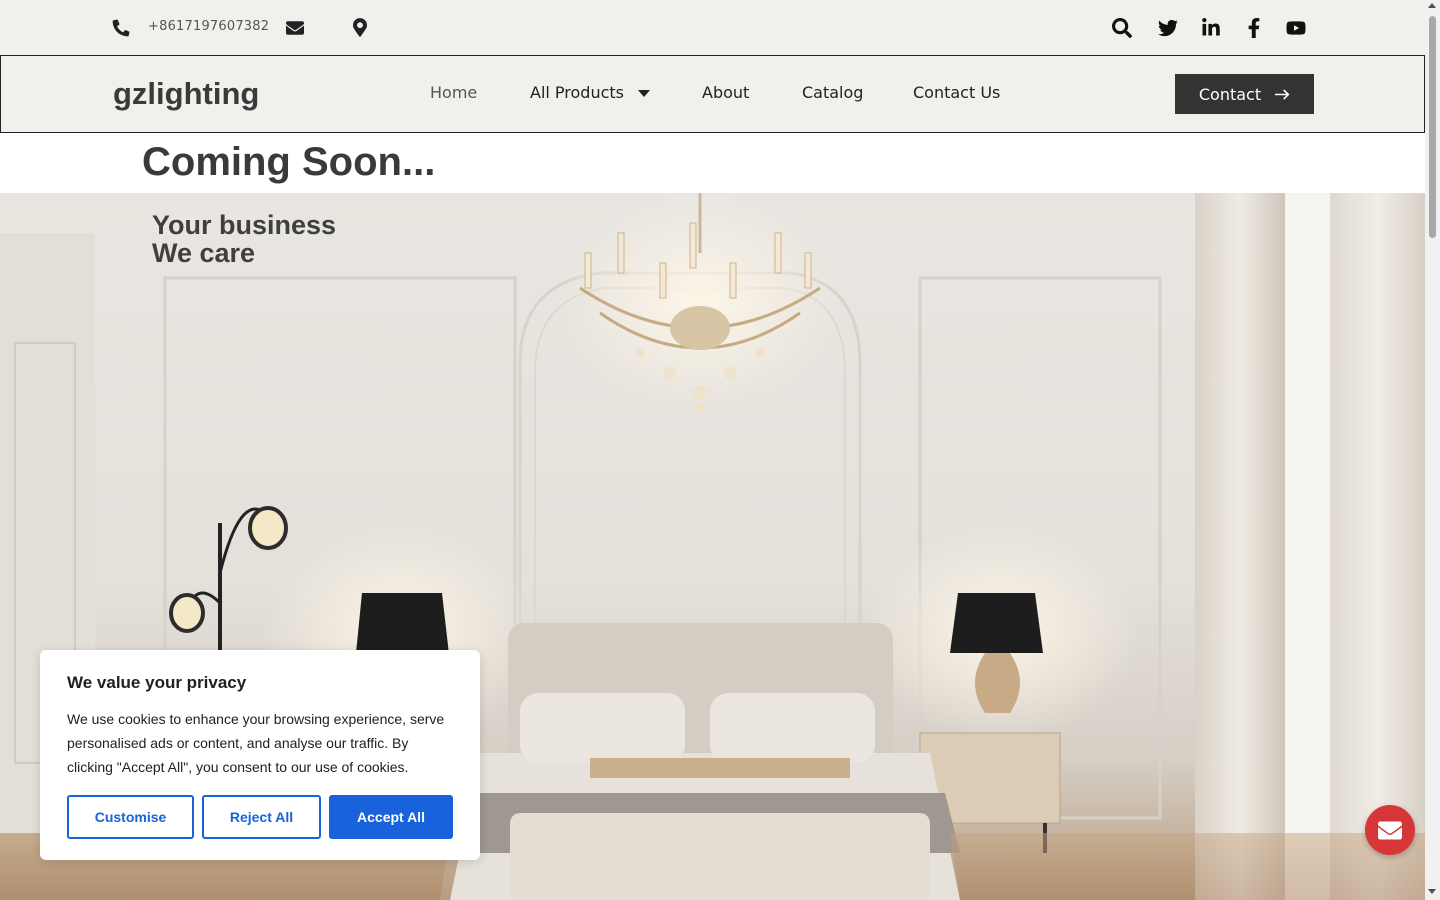  I want to click on cookie-title: We value your privacy, so click(157, 682).